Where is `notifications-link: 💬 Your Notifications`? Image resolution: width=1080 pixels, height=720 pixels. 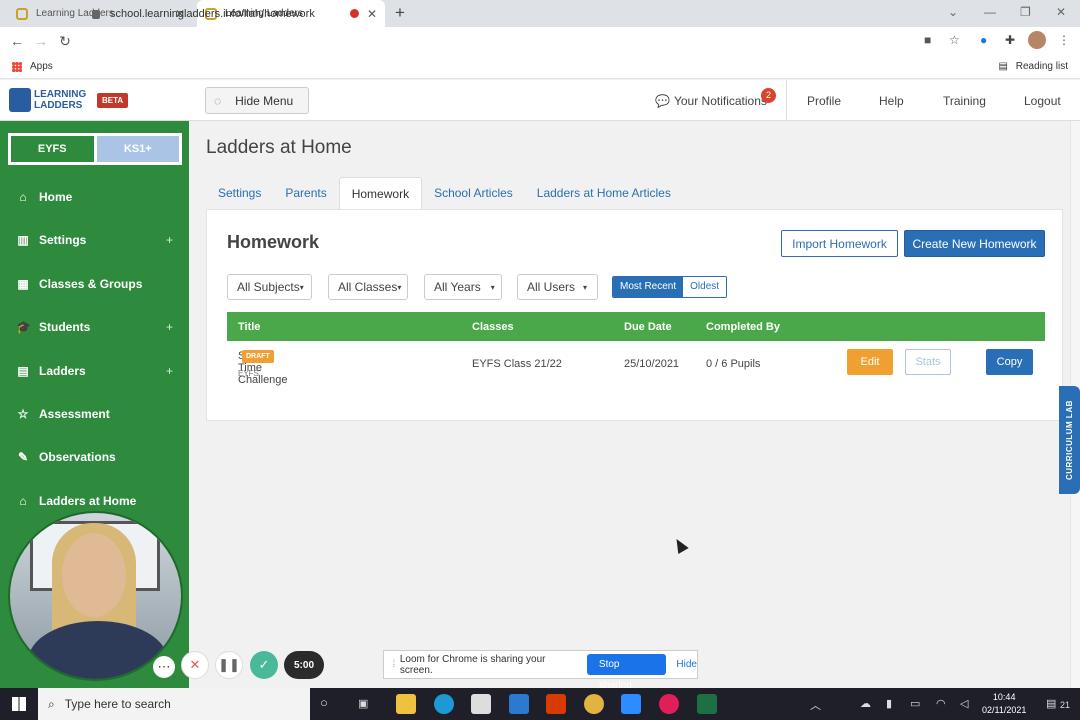
notifications-link: 💬 Your Notifications is located at coordinates (711, 101).